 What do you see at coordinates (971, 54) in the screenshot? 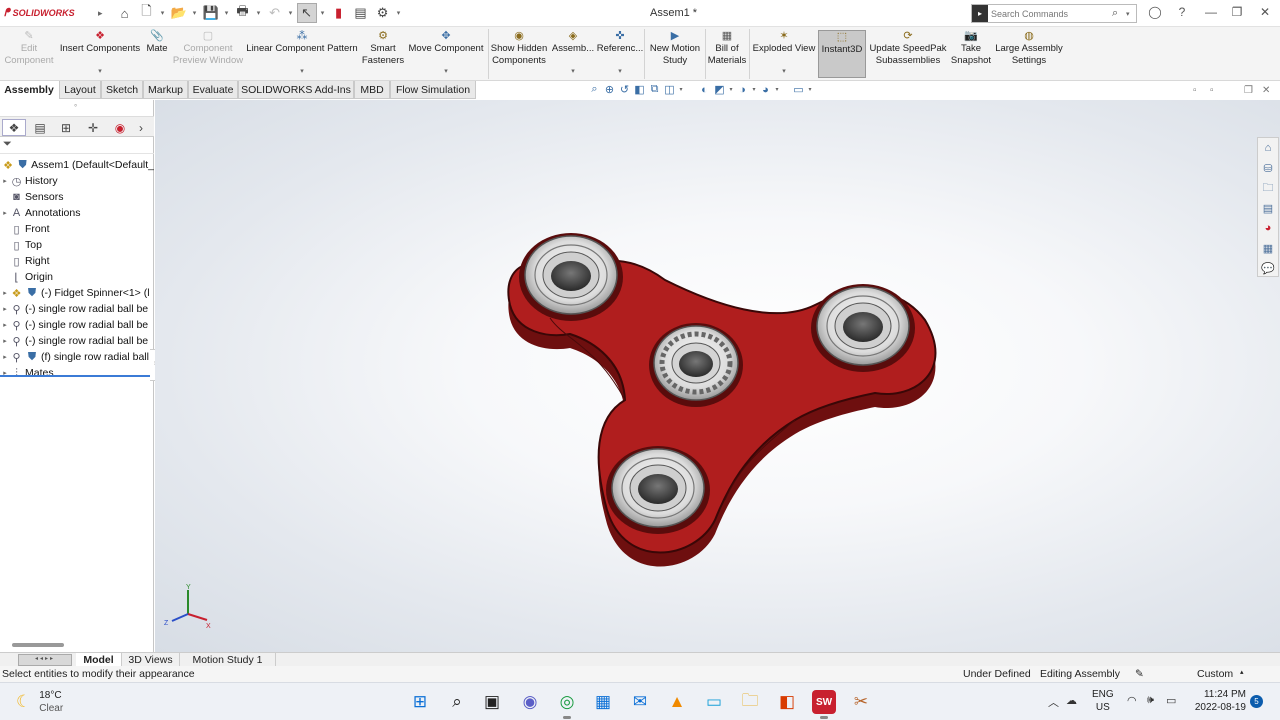
I see `take-snapshot-button: 📷 Take Snapshot` at bounding box center [971, 54].